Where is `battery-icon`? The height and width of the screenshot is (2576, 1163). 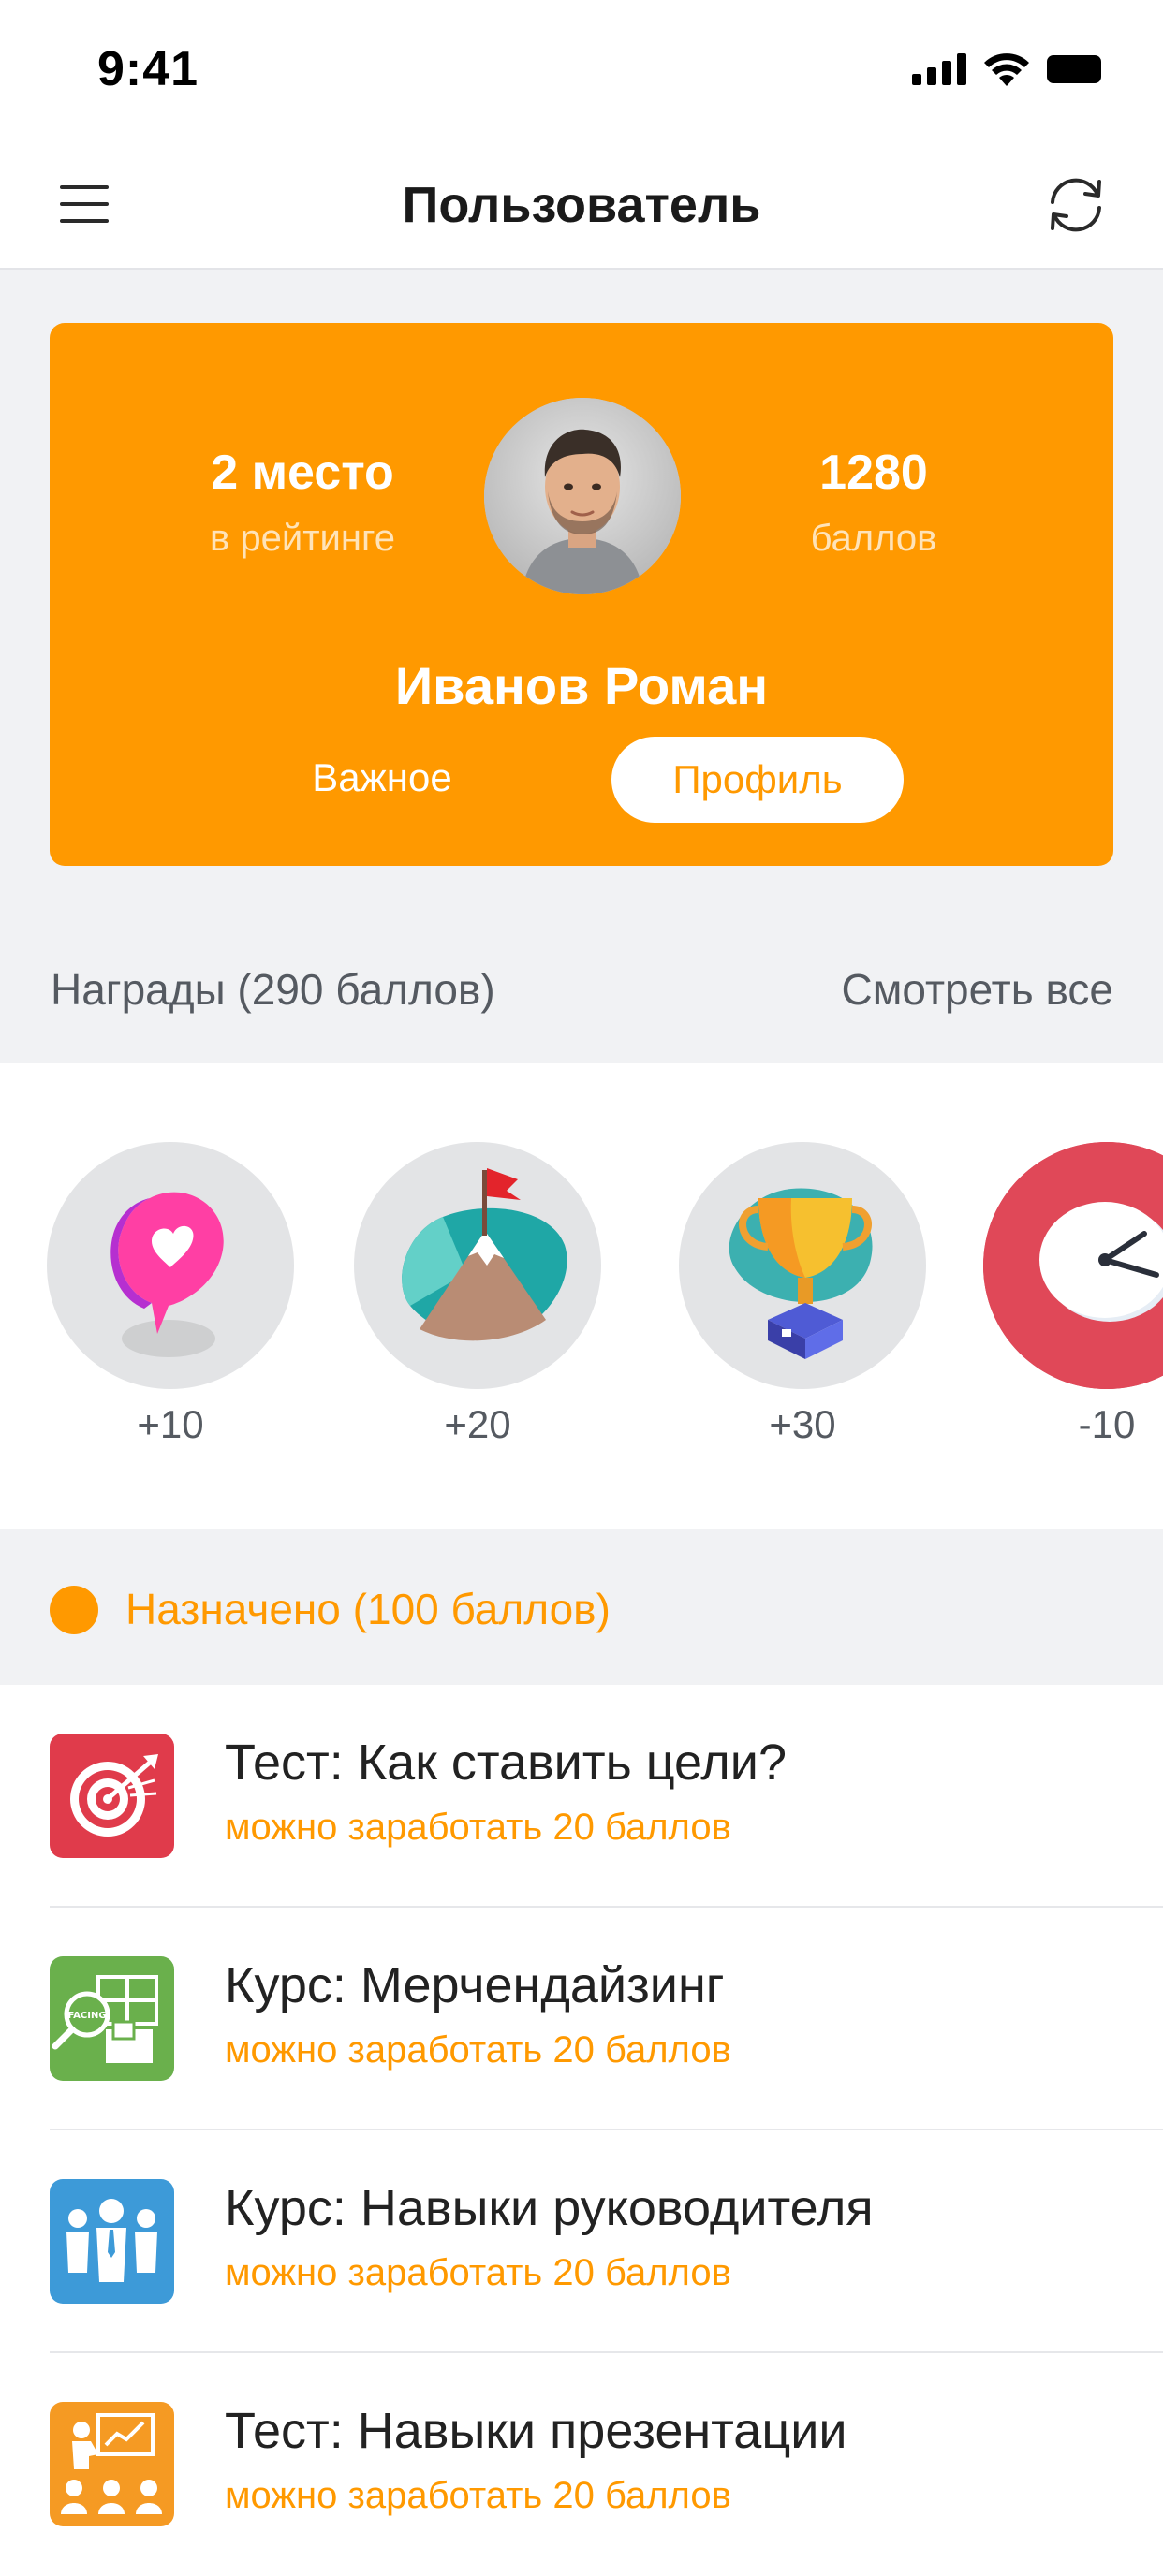 battery-icon is located at coordinates (1074, 69).